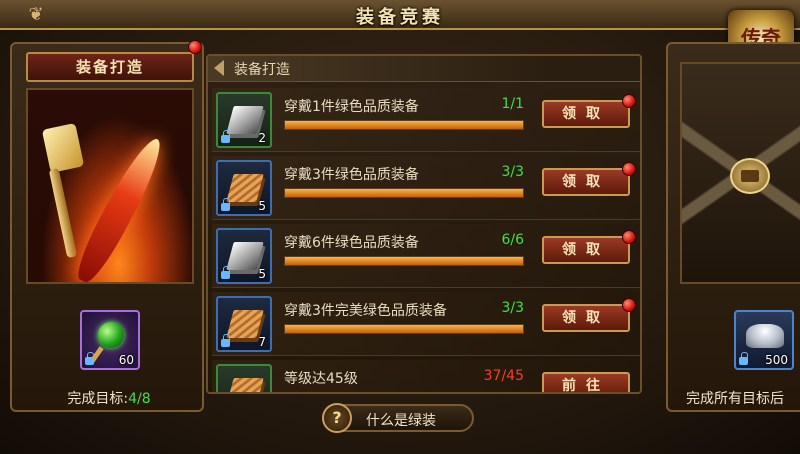 Image resolution: width=800 pixels, height=454 pixels. What do you see at coordinates (351, 243) in the screenshot?
I see `task-description: 穿戴6件绿色品质装备` at bounding box center [351, 243].